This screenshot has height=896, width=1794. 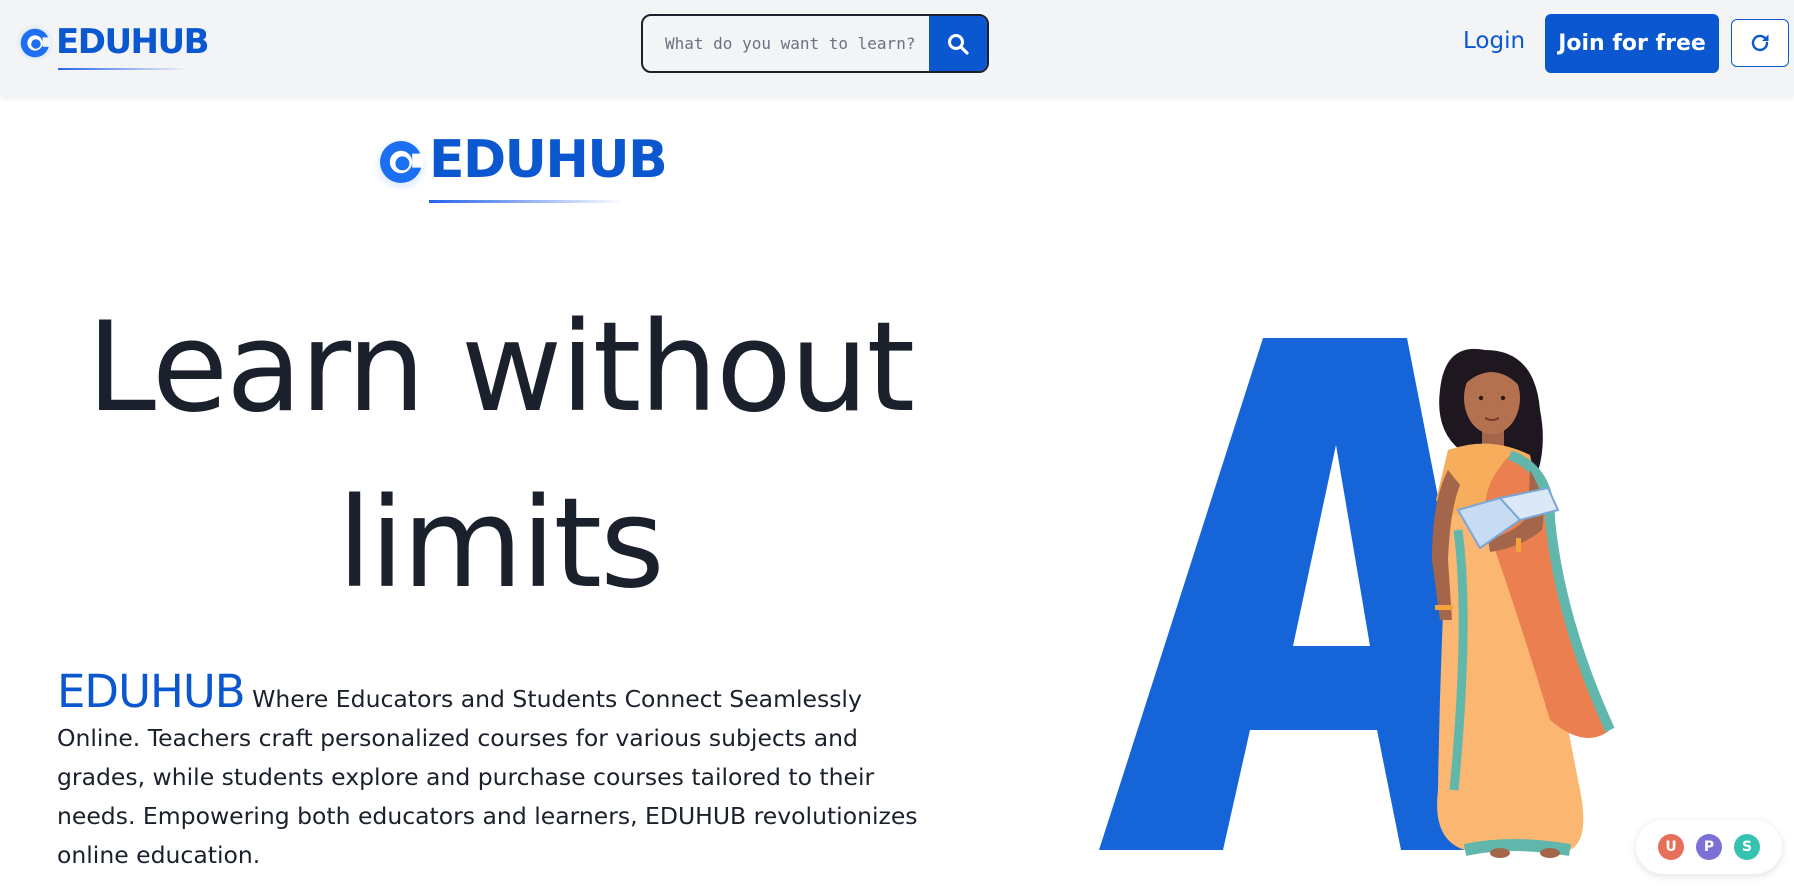 I want to click on search-icon, so click(x=958, y=44).